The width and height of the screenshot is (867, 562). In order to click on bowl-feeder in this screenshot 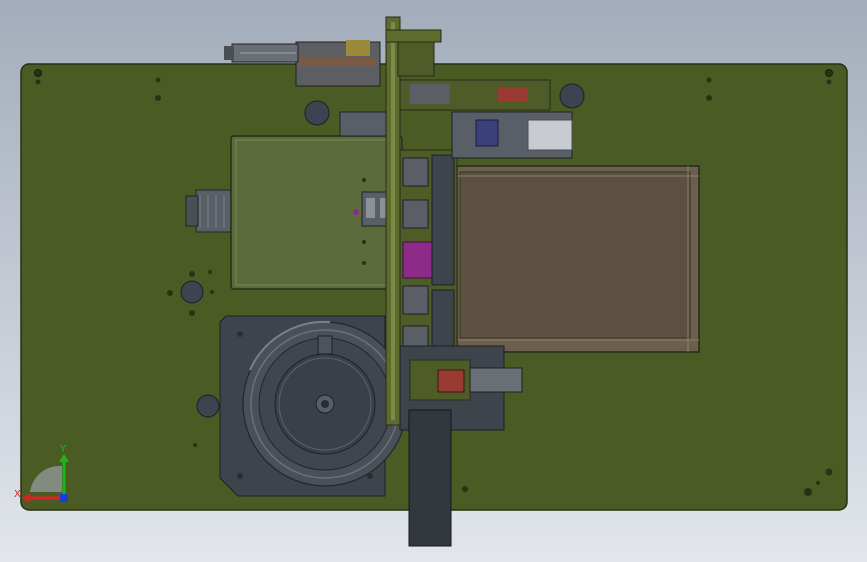, I will do `click(313, 406)`.